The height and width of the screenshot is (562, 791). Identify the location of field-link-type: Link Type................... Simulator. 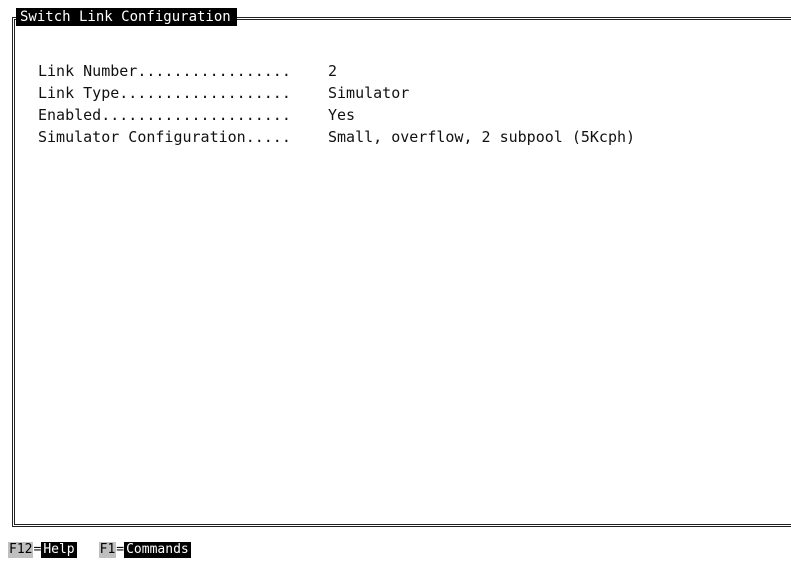
(336, 93).